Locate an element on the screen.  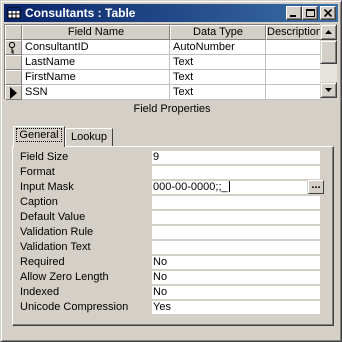
table-icon is located at coordinates (14, 13).